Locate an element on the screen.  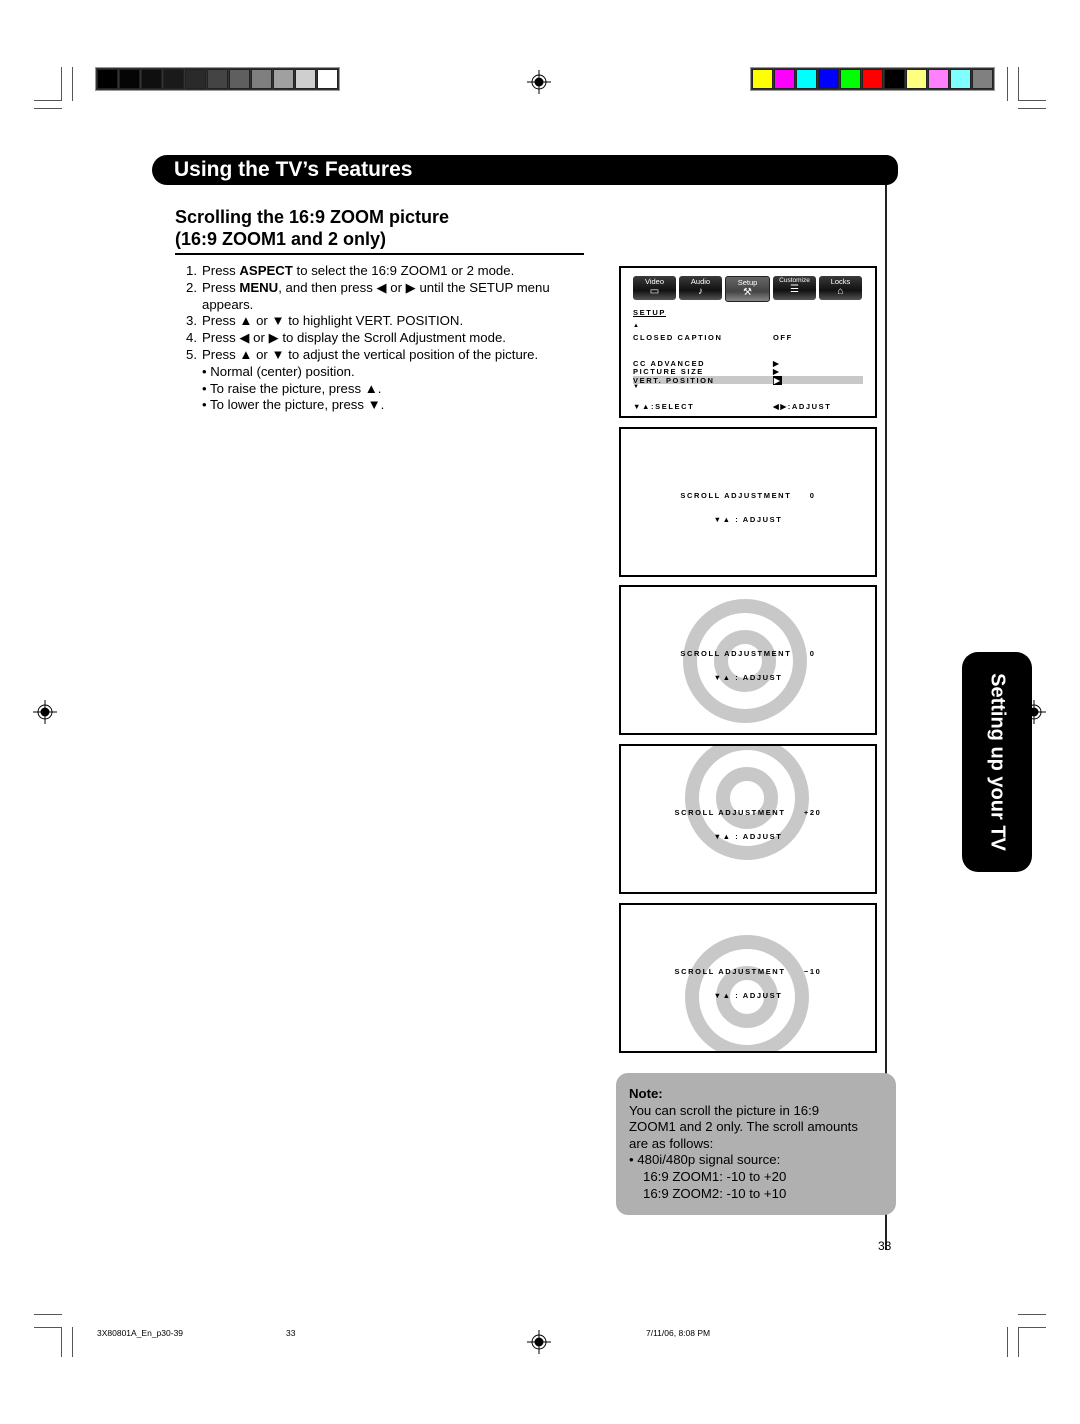
section-title: Using the TV’s Features is located at coordinates (293, 169).